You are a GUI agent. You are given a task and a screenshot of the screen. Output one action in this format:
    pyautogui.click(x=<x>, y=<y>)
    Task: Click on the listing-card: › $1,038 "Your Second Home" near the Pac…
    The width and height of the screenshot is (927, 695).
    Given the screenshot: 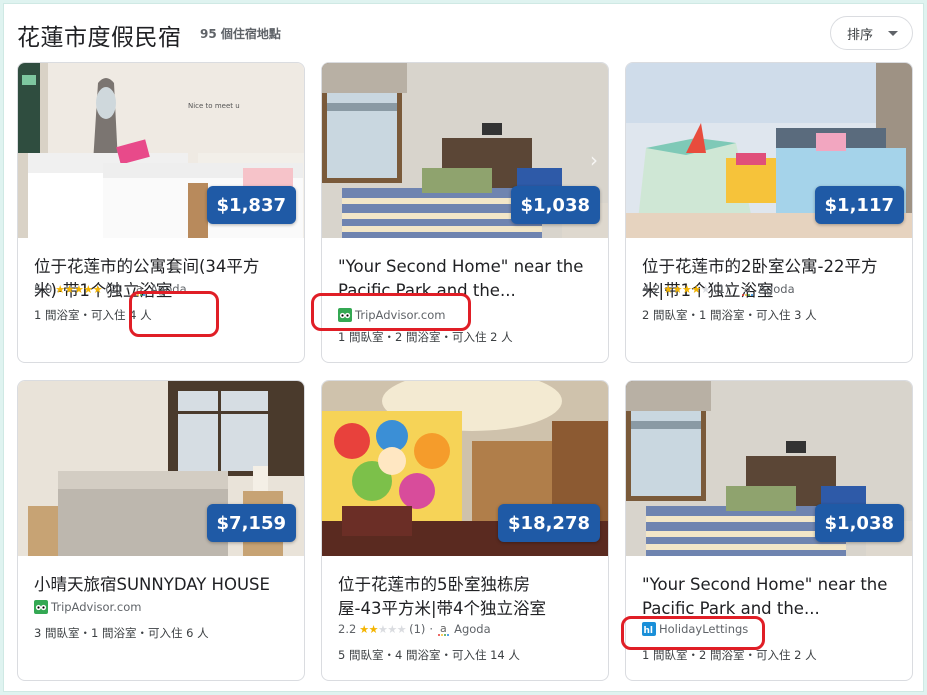 What is the action you would take?
    pyautogui.click(x=465, y=212)
    